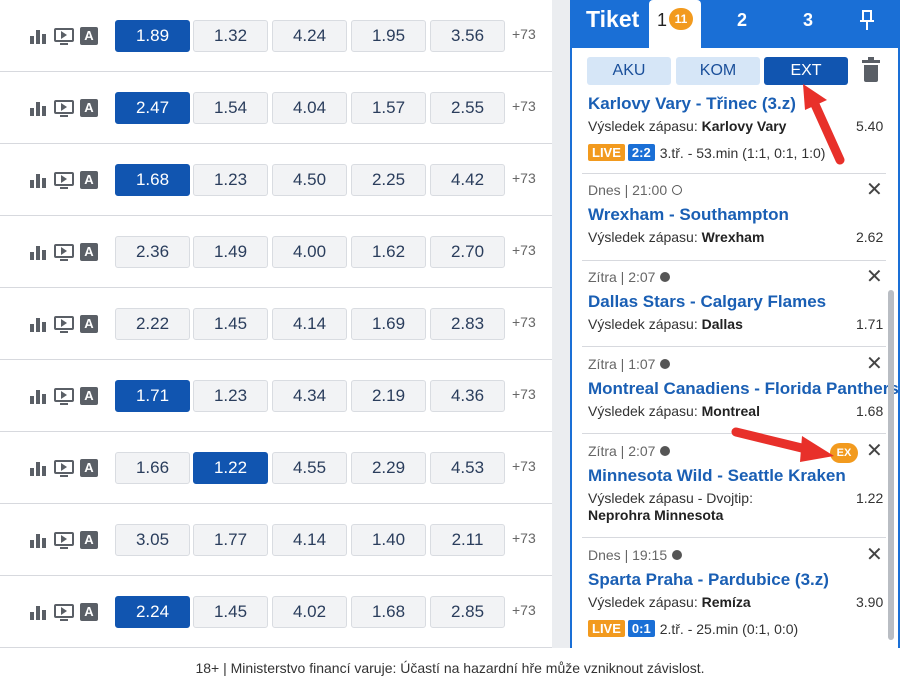  I want to click on odds-button: 3.05, so click(152, 540).